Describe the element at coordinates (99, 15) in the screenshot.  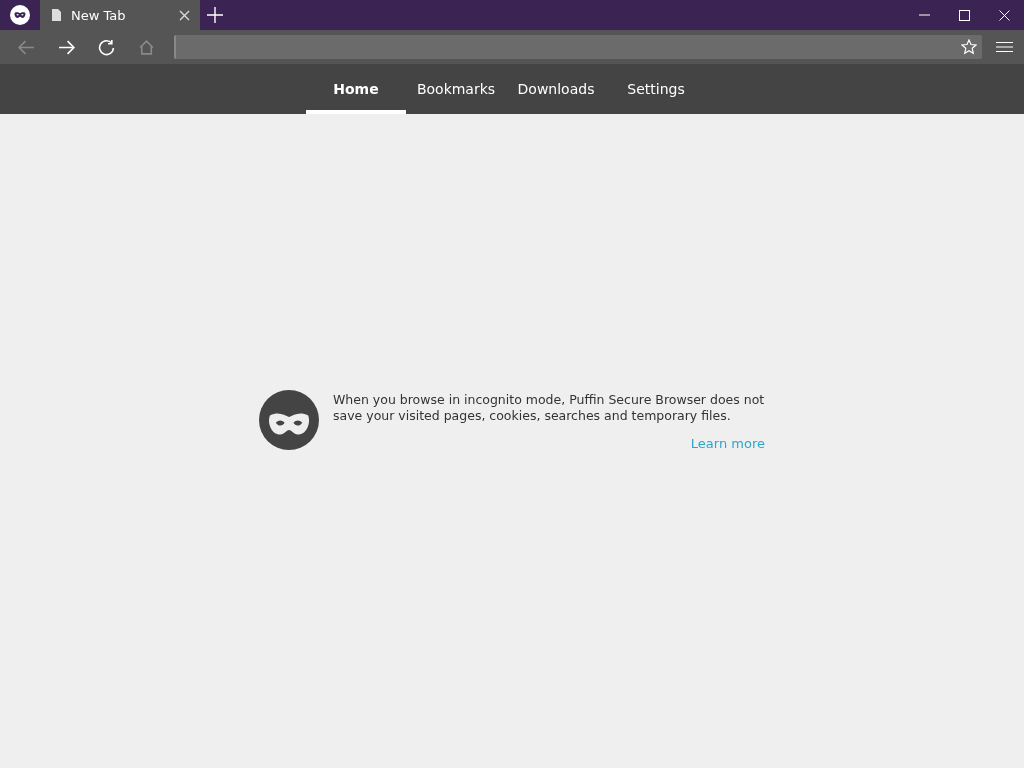
I see `tab-title: New Tab` at that location.